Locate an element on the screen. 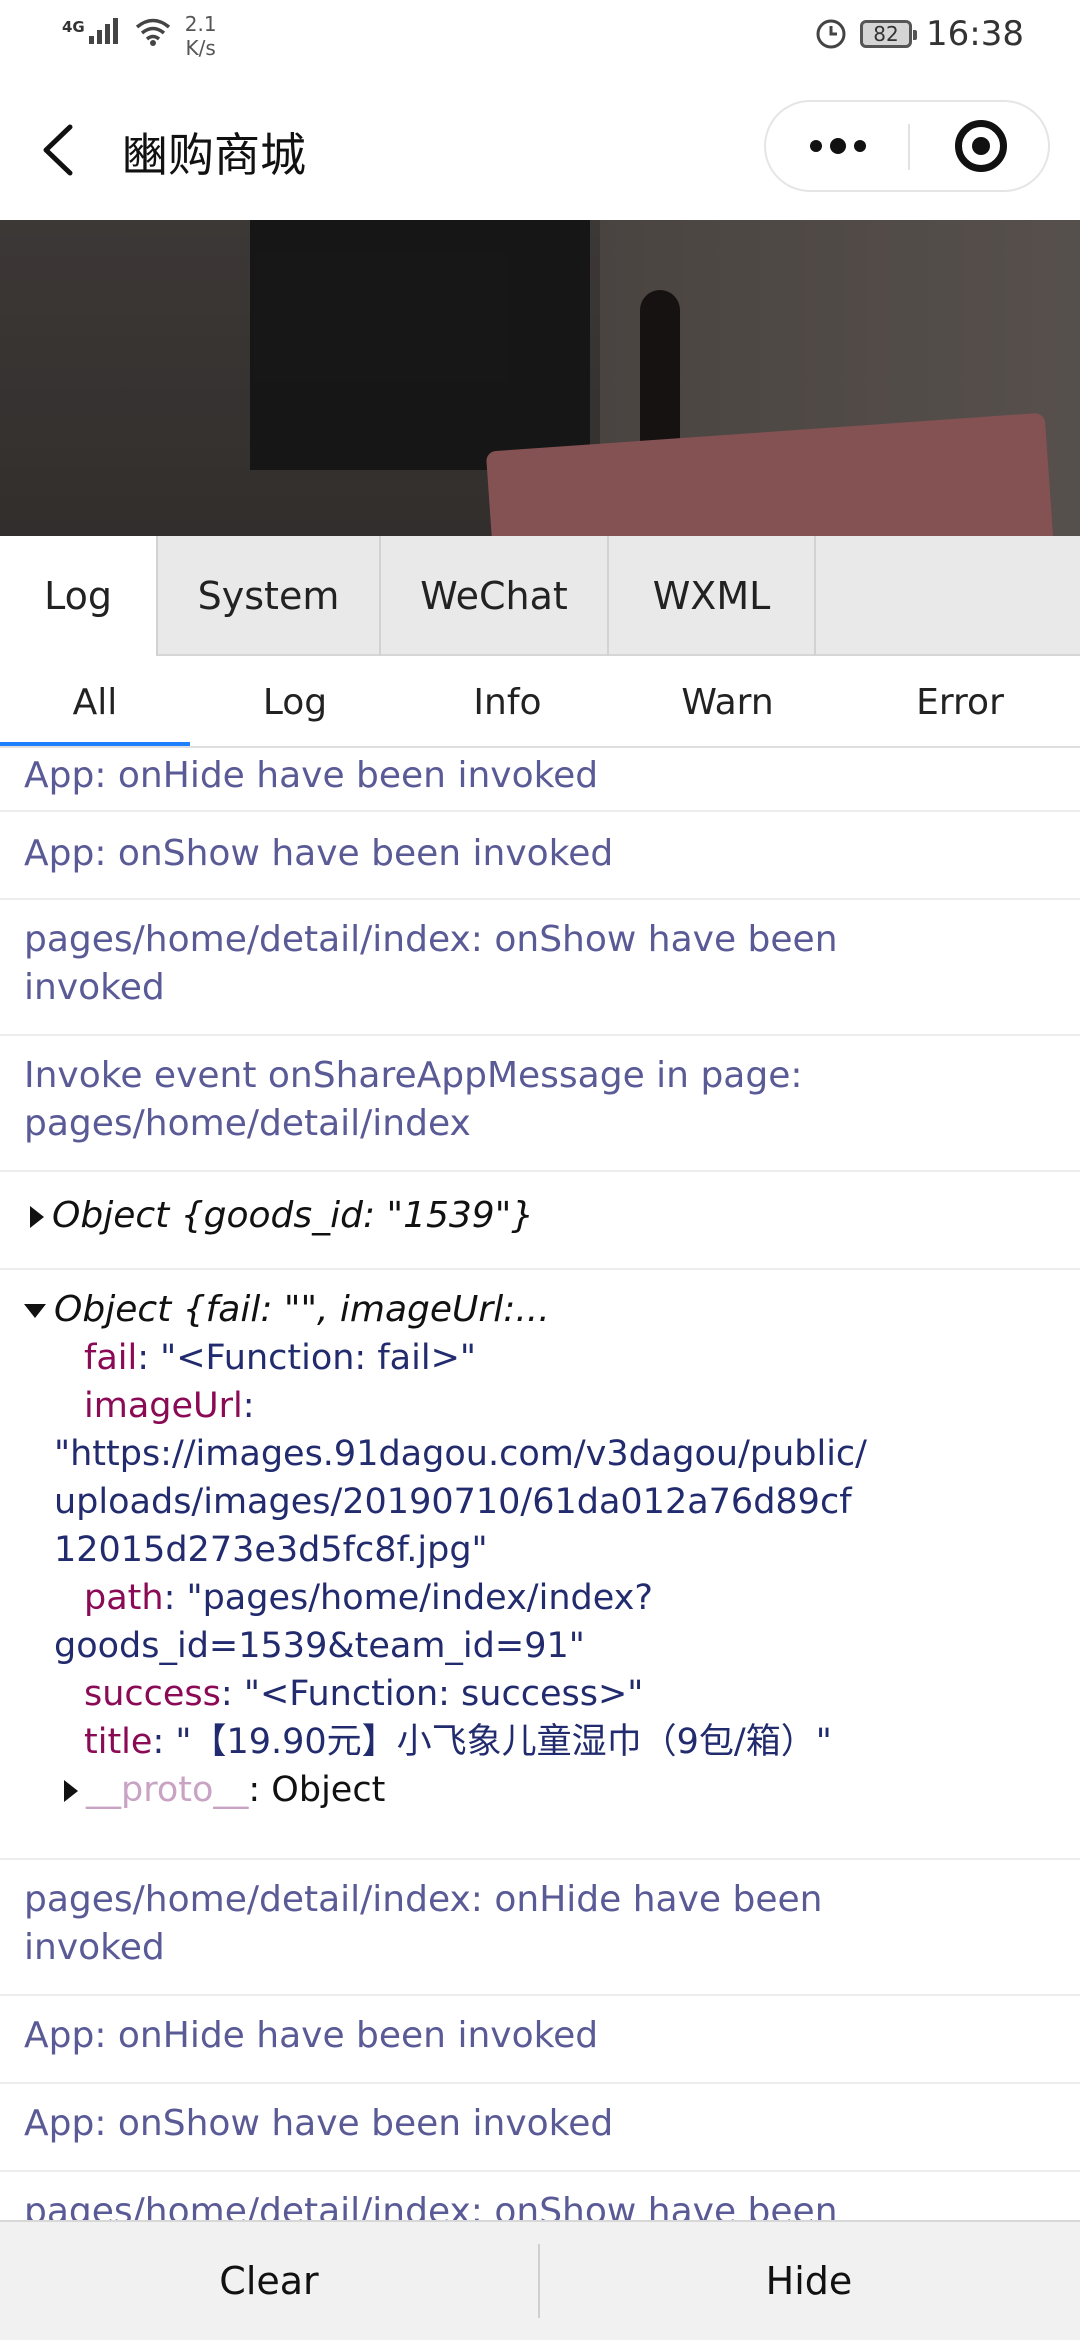 This screenshot has width=1080, height=2340. hide-button: Hide is located at coordinates (809, 2281).